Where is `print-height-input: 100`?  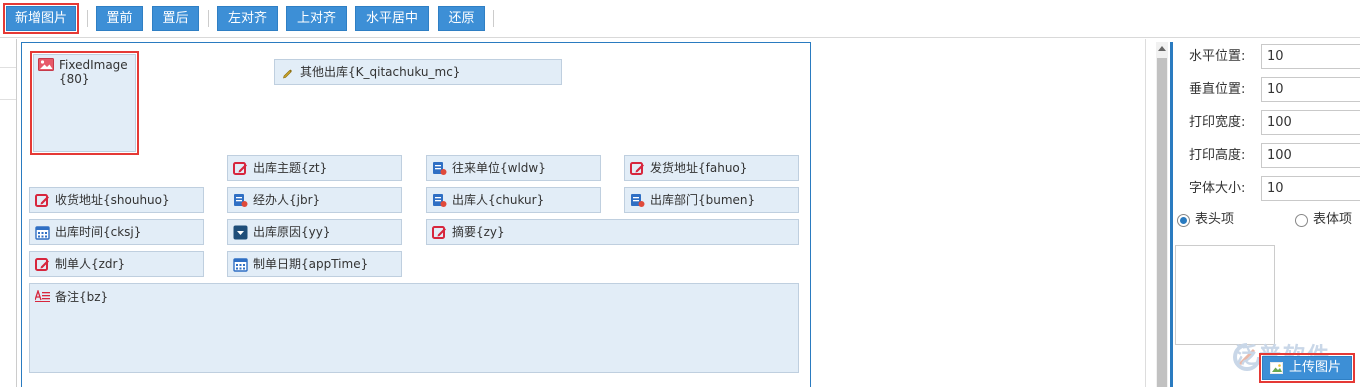
print-height-input: 100 is located at coordinates (1310, 155).